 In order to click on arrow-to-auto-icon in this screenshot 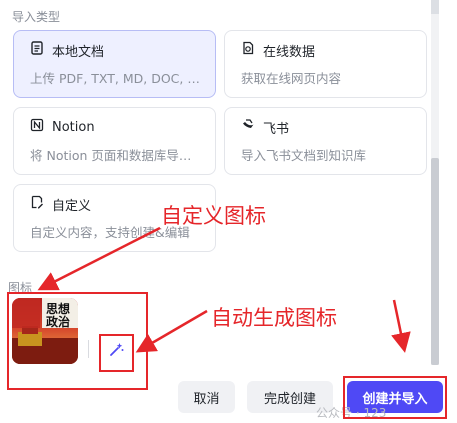, I will do `click(171, 331)`.